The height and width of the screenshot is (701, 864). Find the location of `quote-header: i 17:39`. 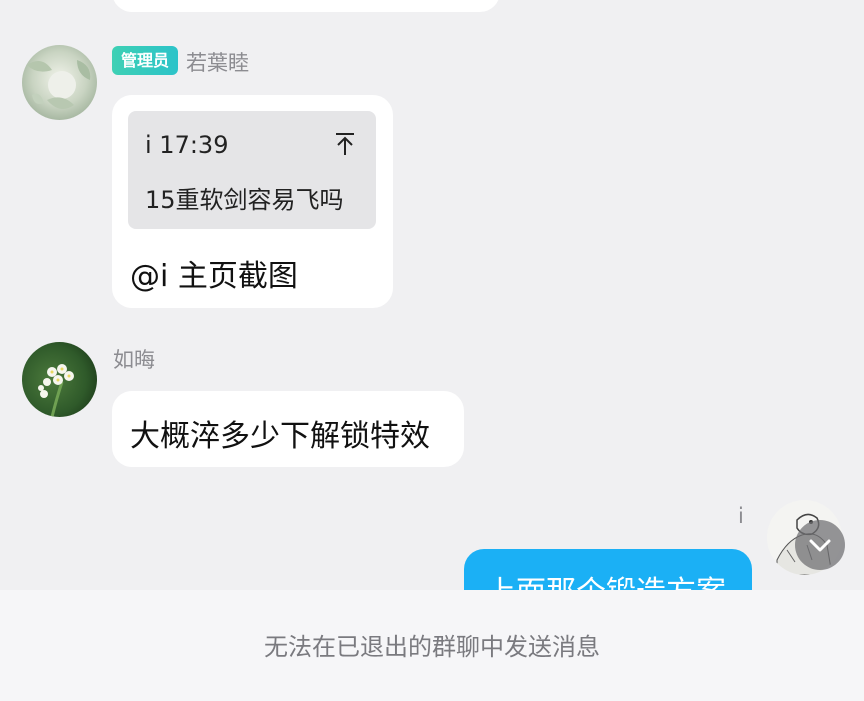

quote-header: i 17:39 is located at coordinates (187, 145).